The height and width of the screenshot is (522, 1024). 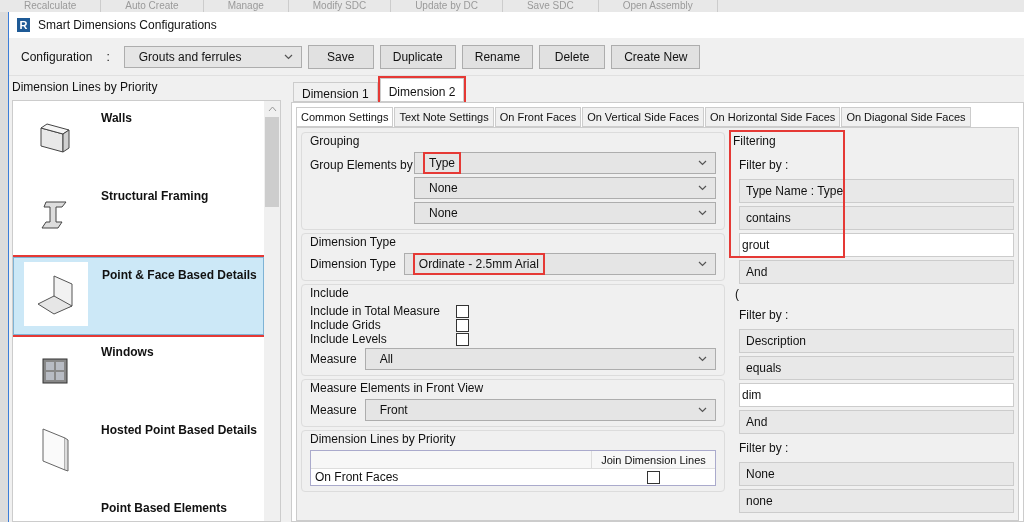 What do you see at coordinates (442, 163) in the screenshot?
I see `selected-value: Type` at bounding box center [442, 163].